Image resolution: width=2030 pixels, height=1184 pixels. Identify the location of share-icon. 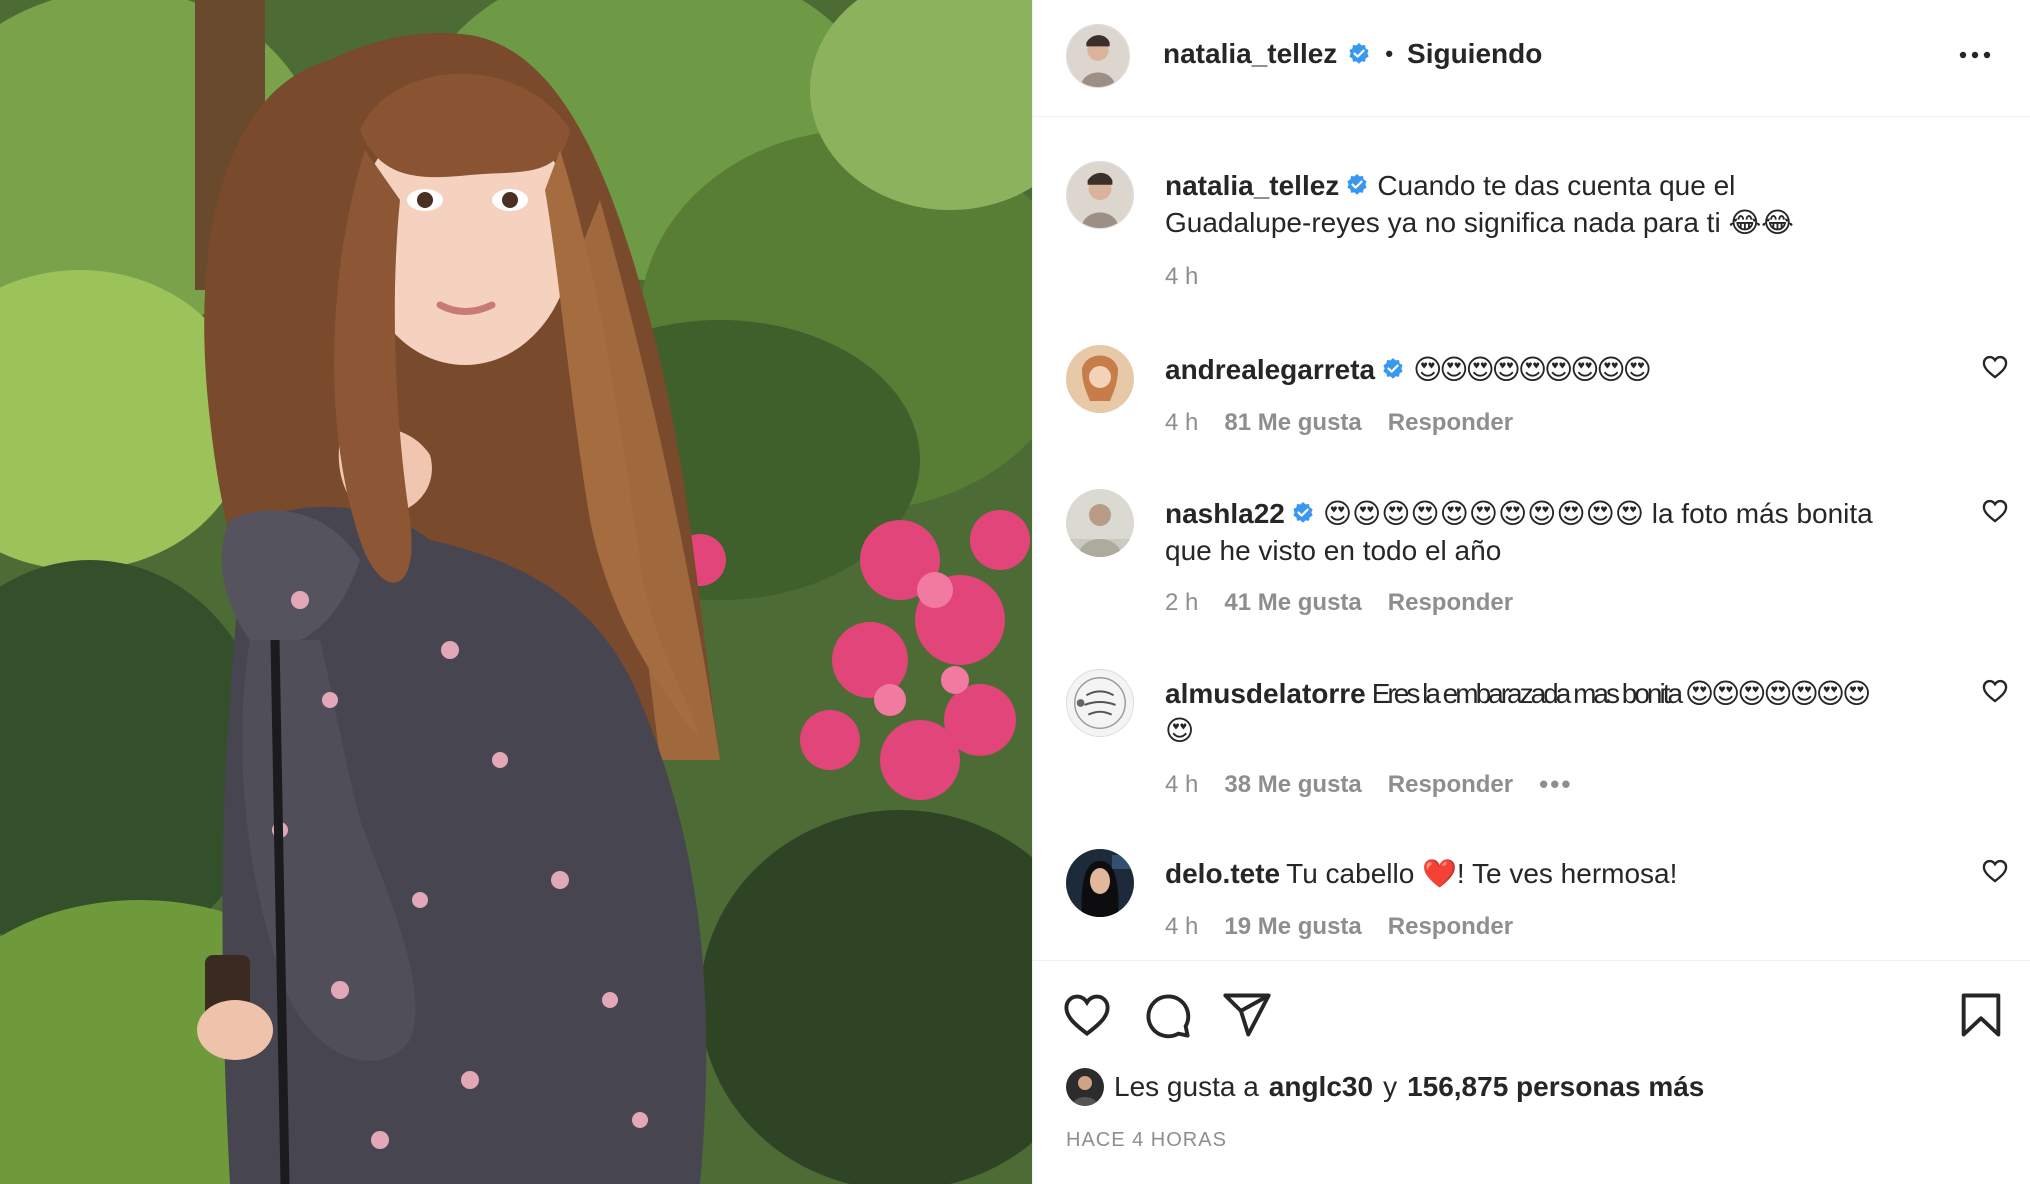
(1247, 1015).